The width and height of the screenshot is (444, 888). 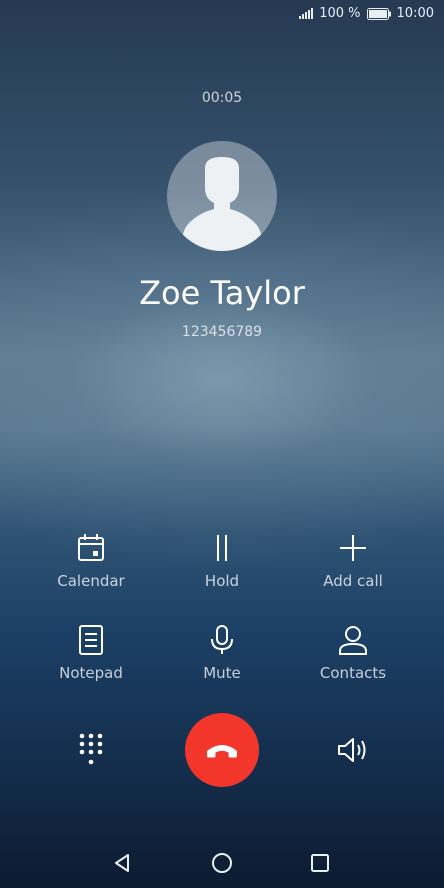 What do you see at coordinates (415, 13) in the screenshot?
I see `status-time: 10:00` at bounding box center [415, 13].